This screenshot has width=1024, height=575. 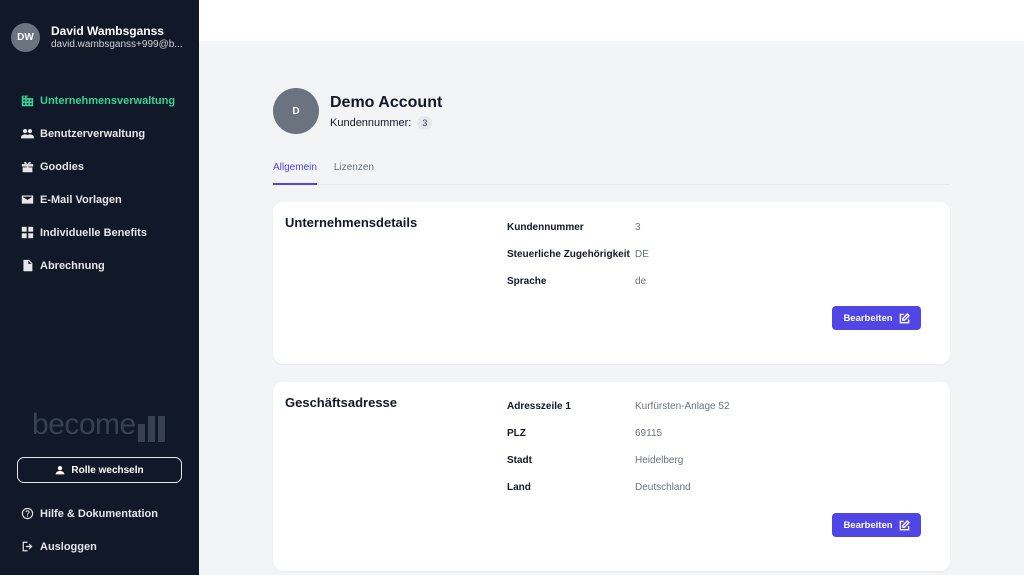 I want to click on sidebar-item-label: Individuelle Benefits, so click(x=93, y=232).